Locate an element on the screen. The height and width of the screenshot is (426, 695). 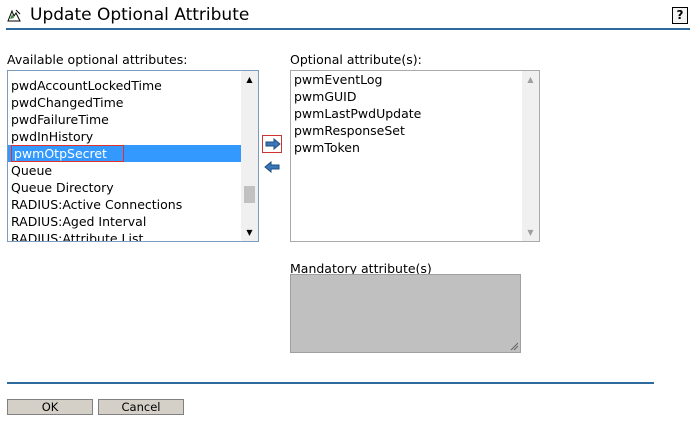
header-divider is located at coordinates (348, 29).